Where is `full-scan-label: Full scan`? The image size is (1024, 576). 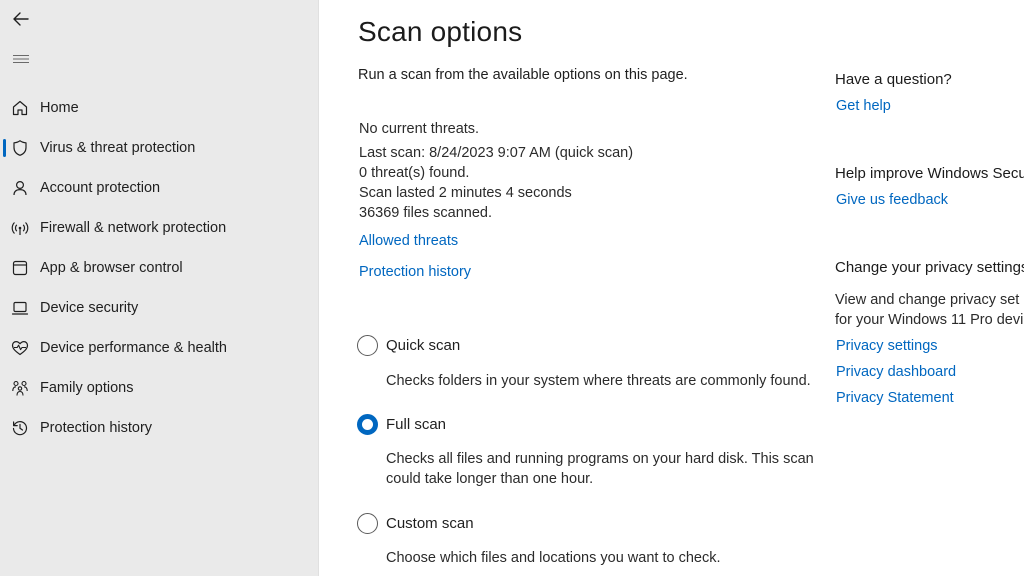 full-scan-label: Full scan is located at coordinates (416, 424).